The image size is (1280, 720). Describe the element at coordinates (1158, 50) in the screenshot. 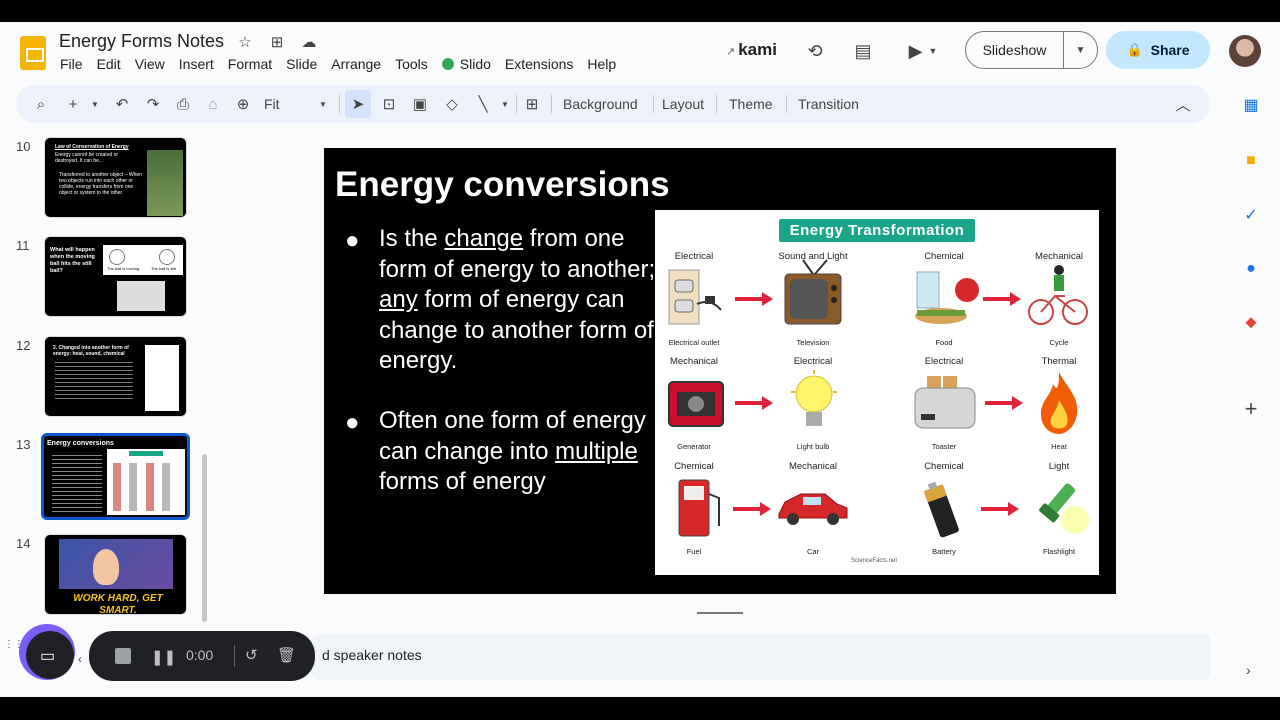

I see `share-button: 🔒 Share` at that location.